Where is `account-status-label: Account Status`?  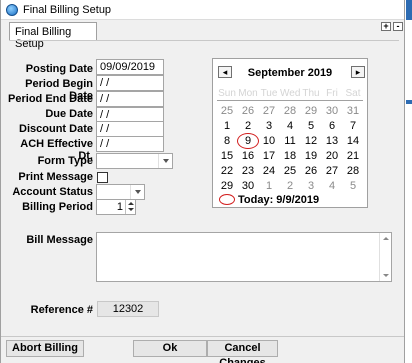 account-status-label: Account Status is located at coordinates (52, 192).